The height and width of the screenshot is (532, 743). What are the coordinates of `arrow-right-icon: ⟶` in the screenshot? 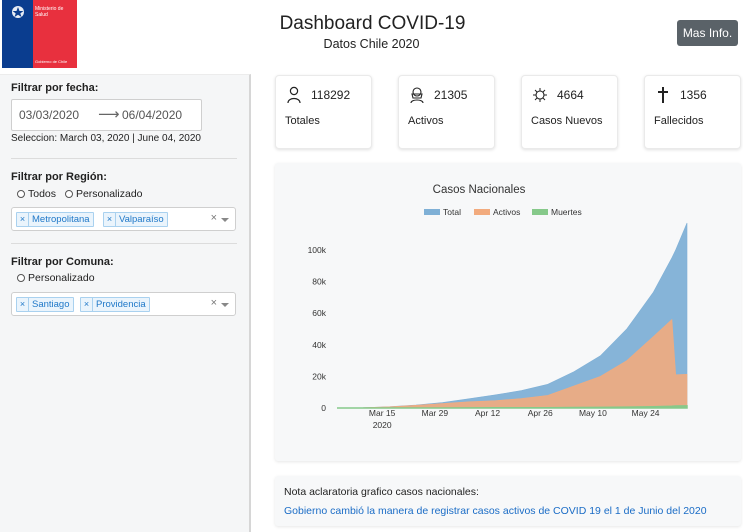 It's located at (109, 114).